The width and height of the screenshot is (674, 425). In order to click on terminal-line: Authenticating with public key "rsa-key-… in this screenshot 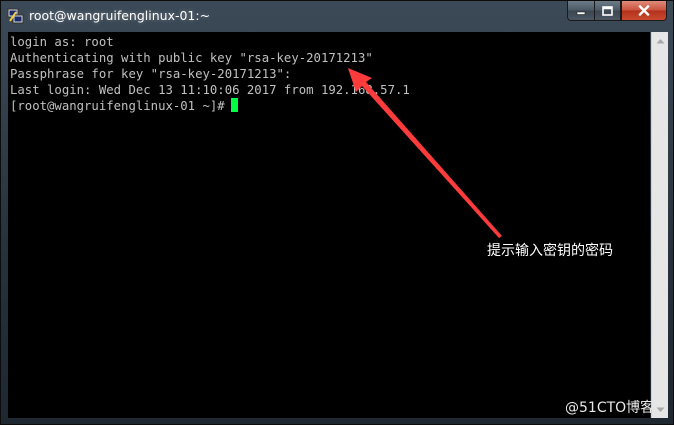, I will do `click(191, 58)`.